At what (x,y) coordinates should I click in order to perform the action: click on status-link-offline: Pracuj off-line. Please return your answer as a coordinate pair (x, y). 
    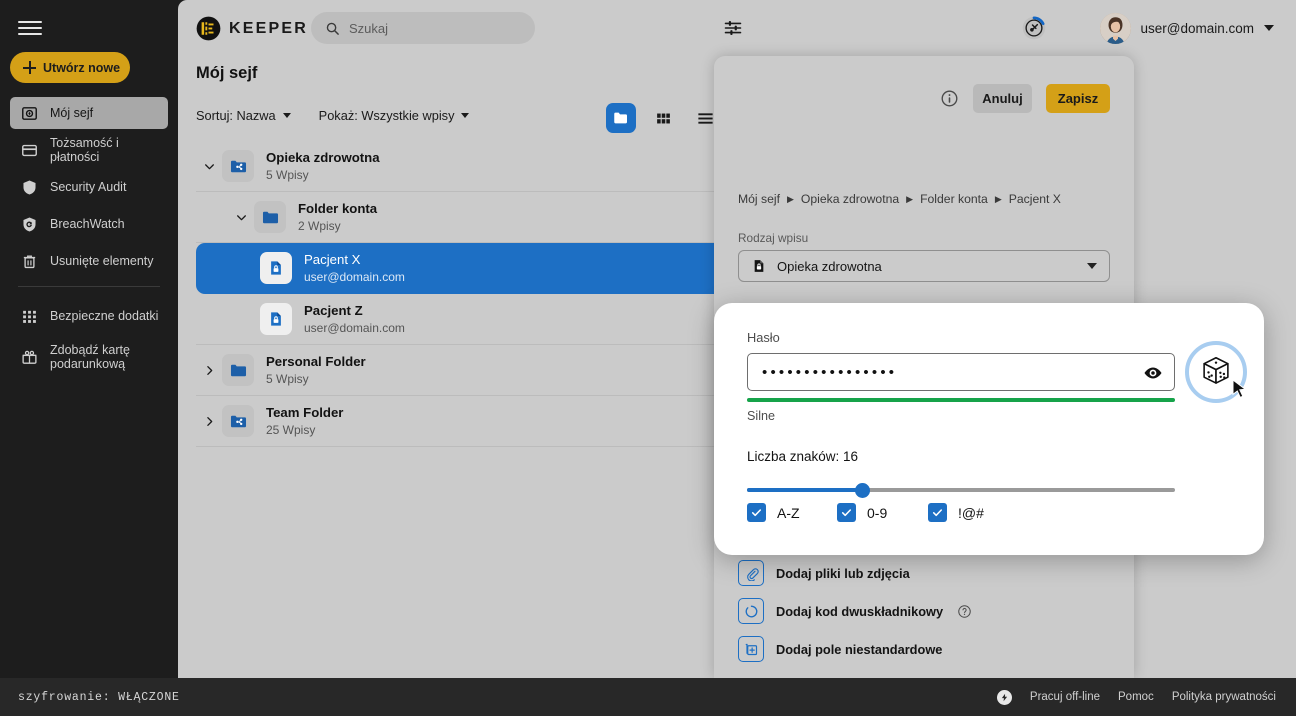
    Looking at the image, I should click on (1065, 697).